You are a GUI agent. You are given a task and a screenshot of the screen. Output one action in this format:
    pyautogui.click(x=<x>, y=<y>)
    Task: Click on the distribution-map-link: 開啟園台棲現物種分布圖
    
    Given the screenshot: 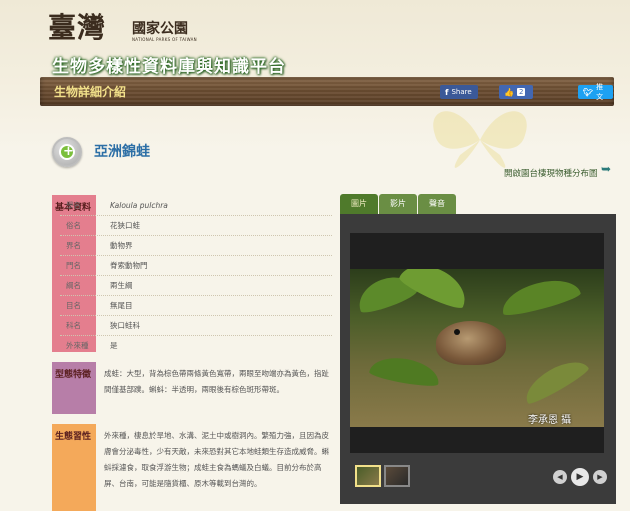 What is the action you would take?
    pyautogui.click(x=551, y=173)
    